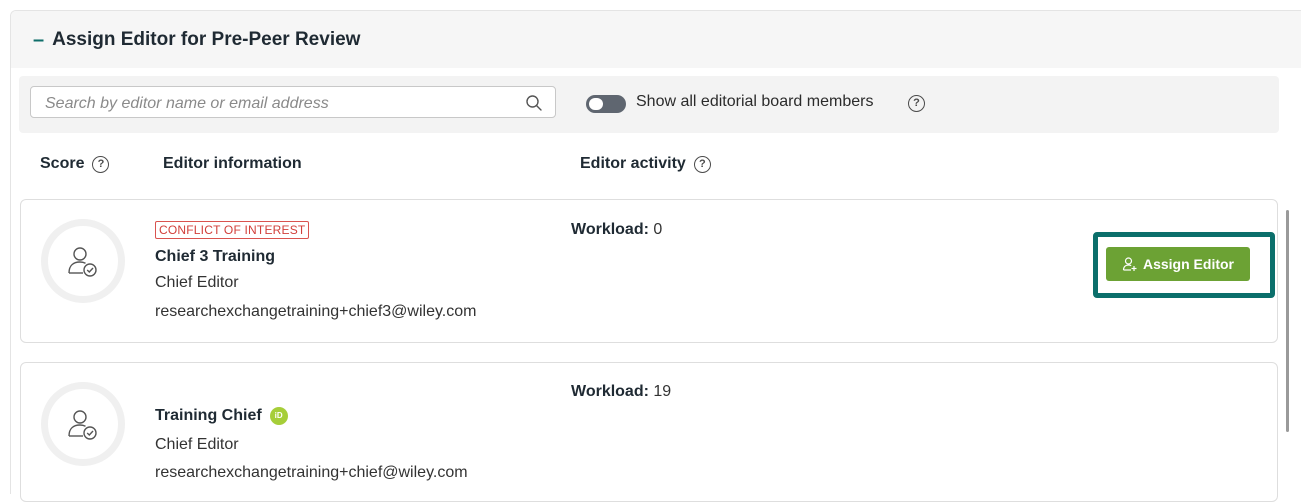 The image size is (1301, 502). Describe the element at coordinates (215, 256) in the screenshot. I see `editor-name: Chief 3 Training` at that location.